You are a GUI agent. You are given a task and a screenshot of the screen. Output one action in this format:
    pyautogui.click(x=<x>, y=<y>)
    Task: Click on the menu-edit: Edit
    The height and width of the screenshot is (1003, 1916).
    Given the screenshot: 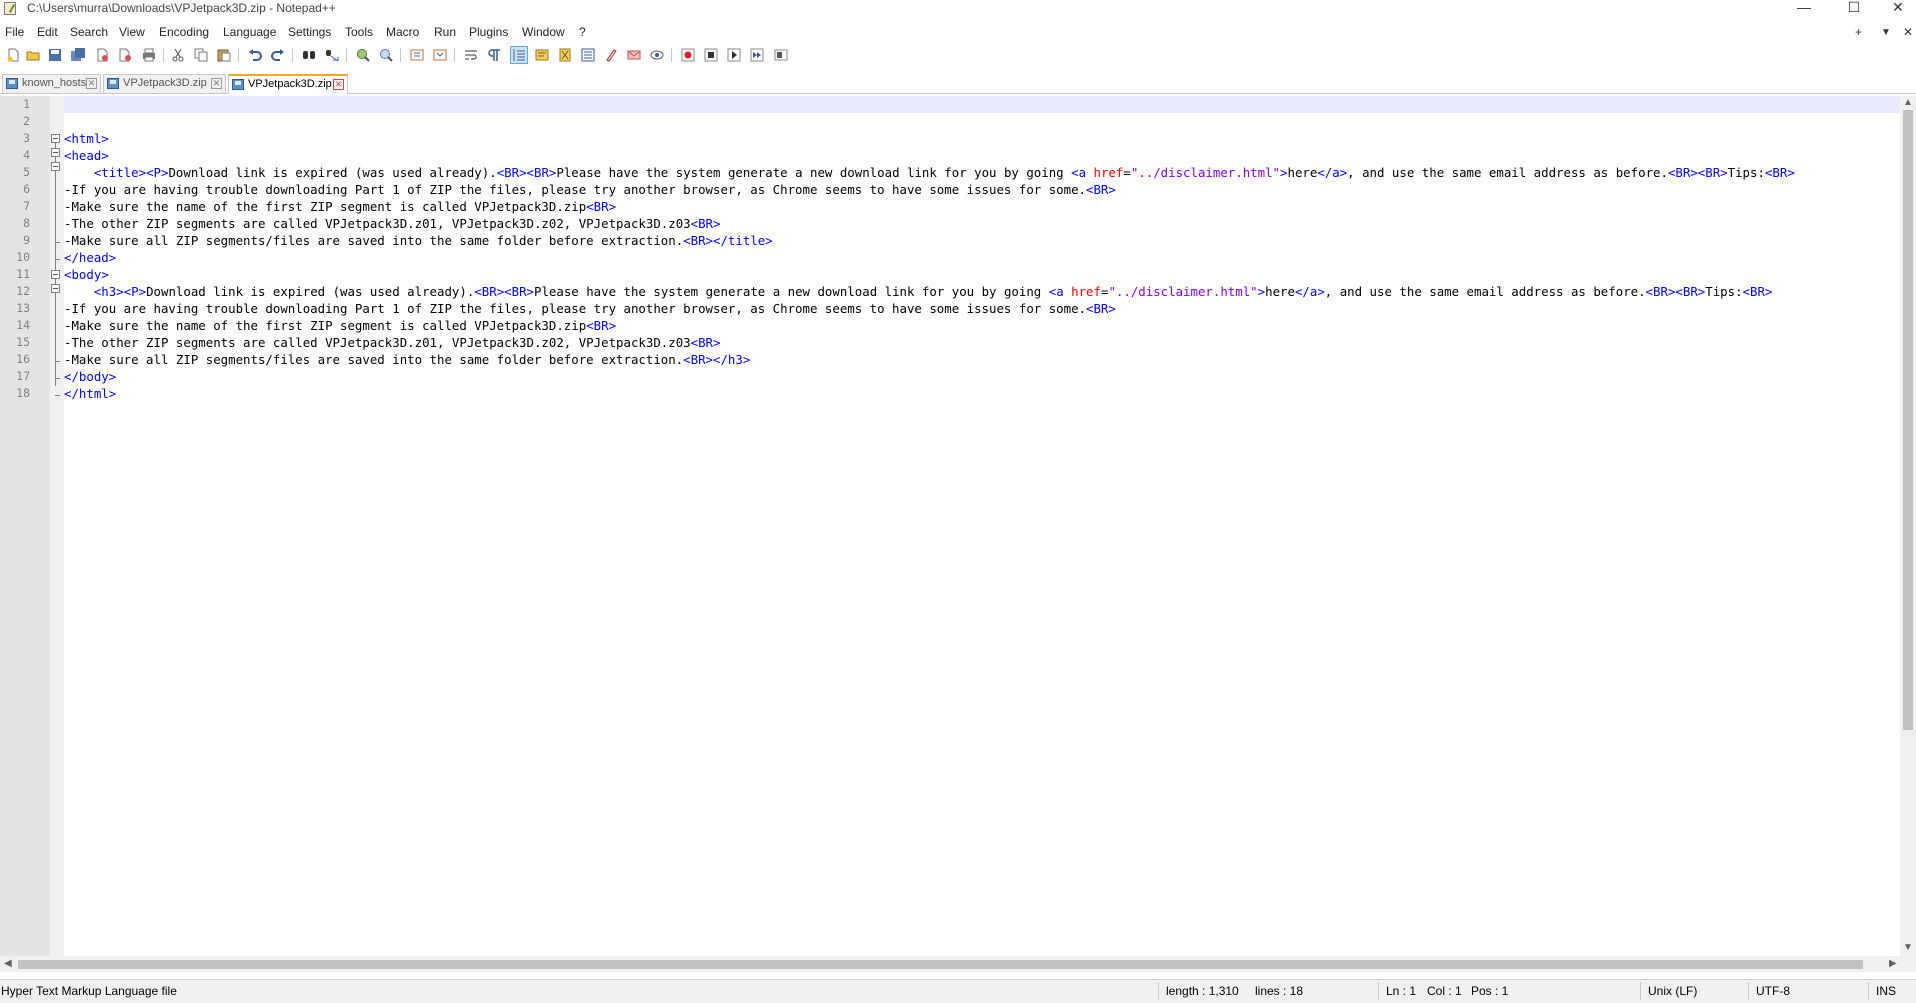 What is the action you would take?
    pyautogui.click(x=47, y=32)
    